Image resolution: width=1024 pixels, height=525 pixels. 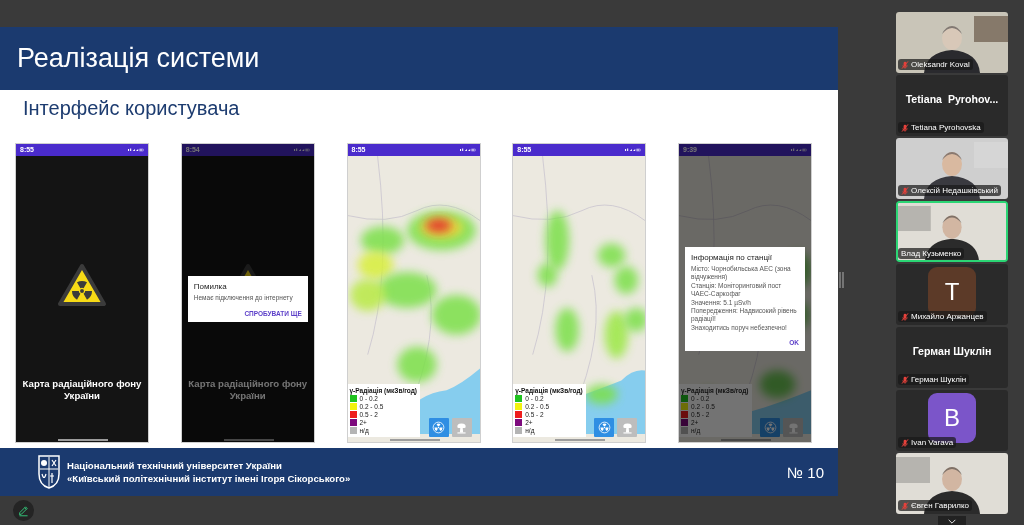 What do you see at coordinates (209, 478) in the screenshot?
I see `footer-text: «Київський політехнічний інститут імені Ігоря Сікорського»` at bounding box center [209, 478].